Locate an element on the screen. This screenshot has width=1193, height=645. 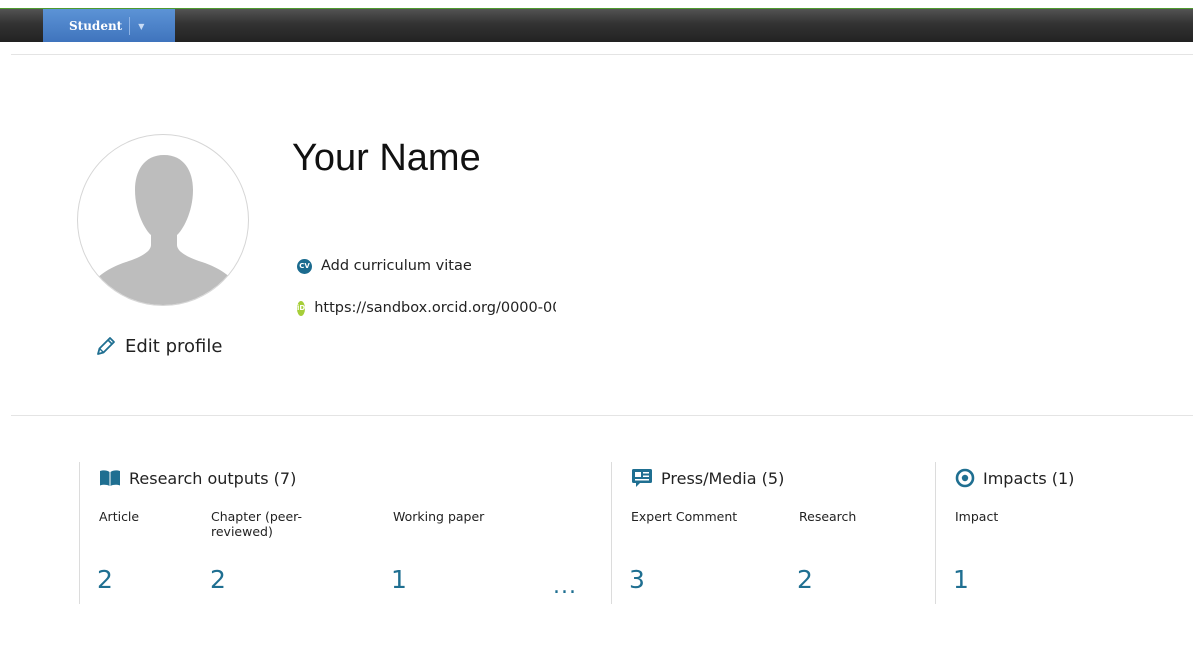
role-label: Student is located at coordinates (96, 25).